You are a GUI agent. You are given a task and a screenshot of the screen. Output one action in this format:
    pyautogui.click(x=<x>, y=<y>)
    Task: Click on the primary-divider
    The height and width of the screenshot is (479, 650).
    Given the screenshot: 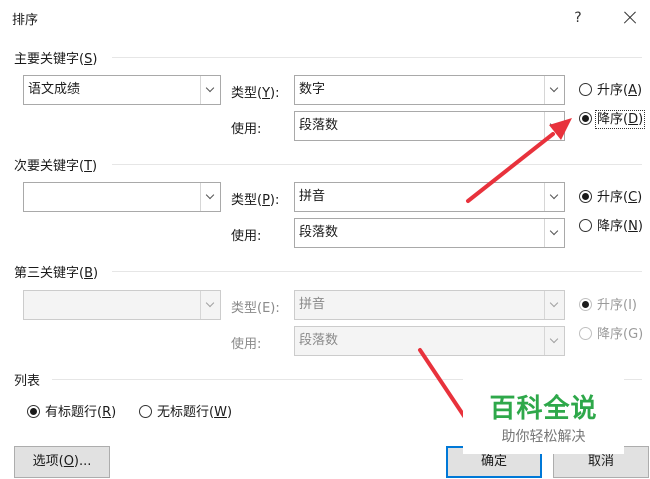 What is the action you would take?
    pyautogui.click(x=377, y=57)
    